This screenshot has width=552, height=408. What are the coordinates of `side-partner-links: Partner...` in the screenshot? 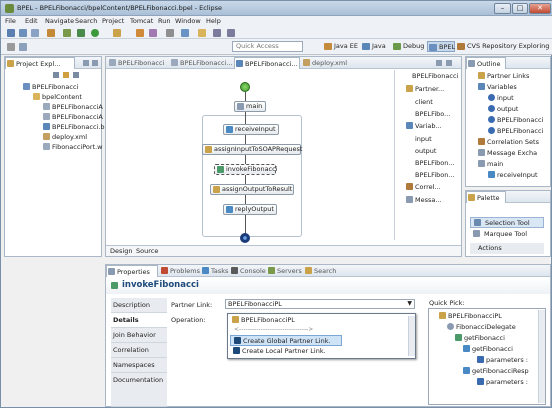 It's located at (425, 89).